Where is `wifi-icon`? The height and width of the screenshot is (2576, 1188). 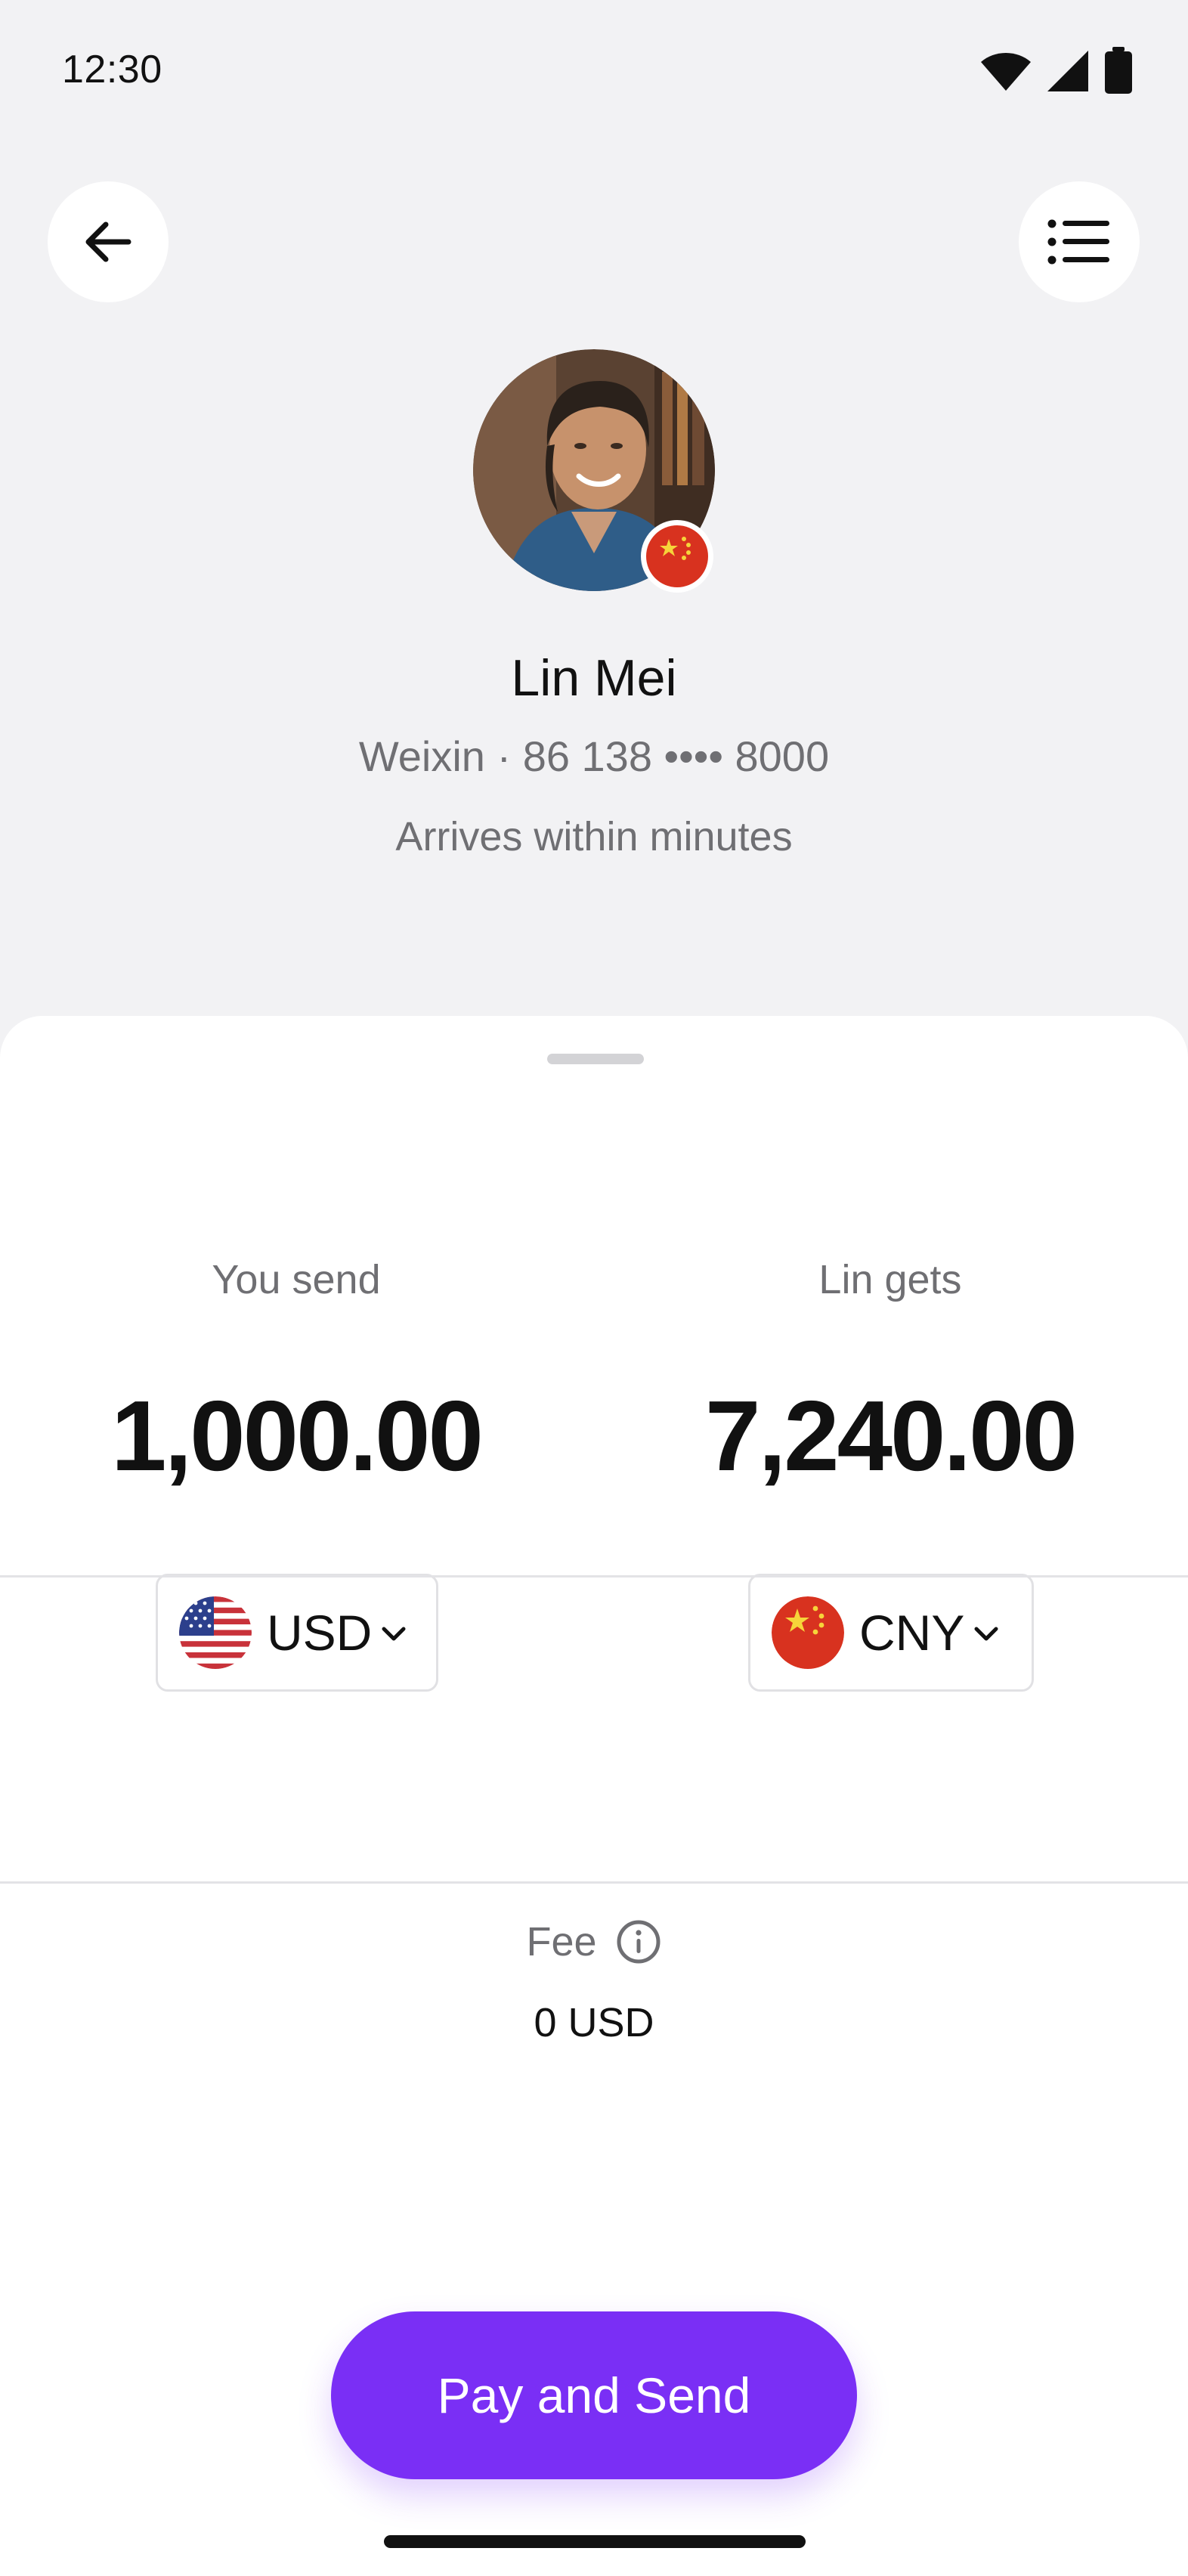
wifi-icon is located at coordinates (1006, 72).